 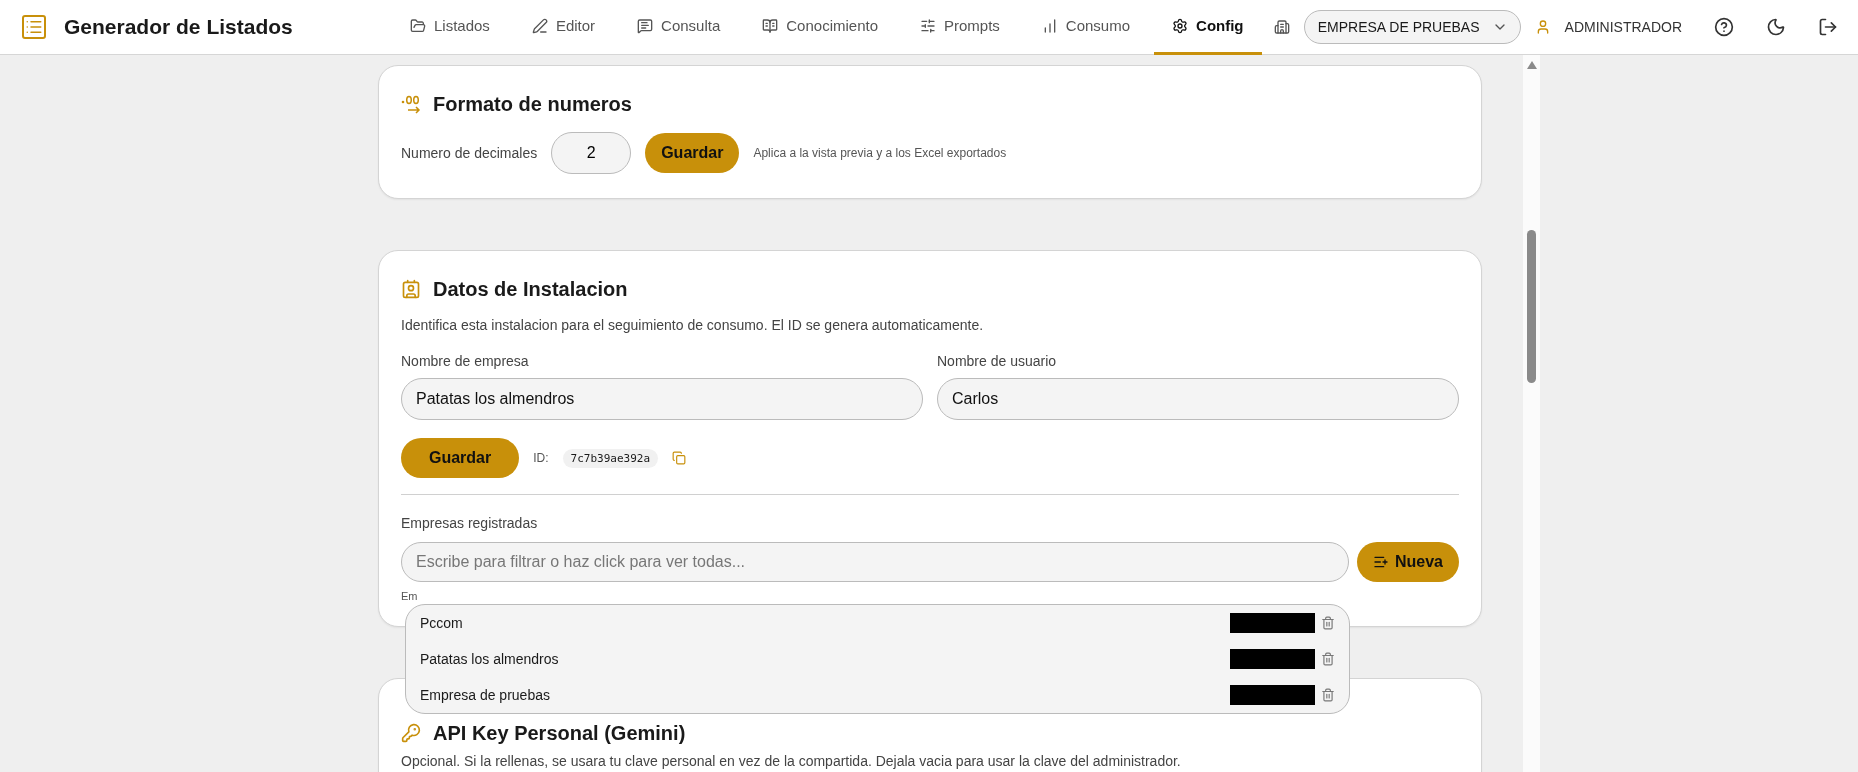 I want to click on pen-icon, so click(x=539, y=25).